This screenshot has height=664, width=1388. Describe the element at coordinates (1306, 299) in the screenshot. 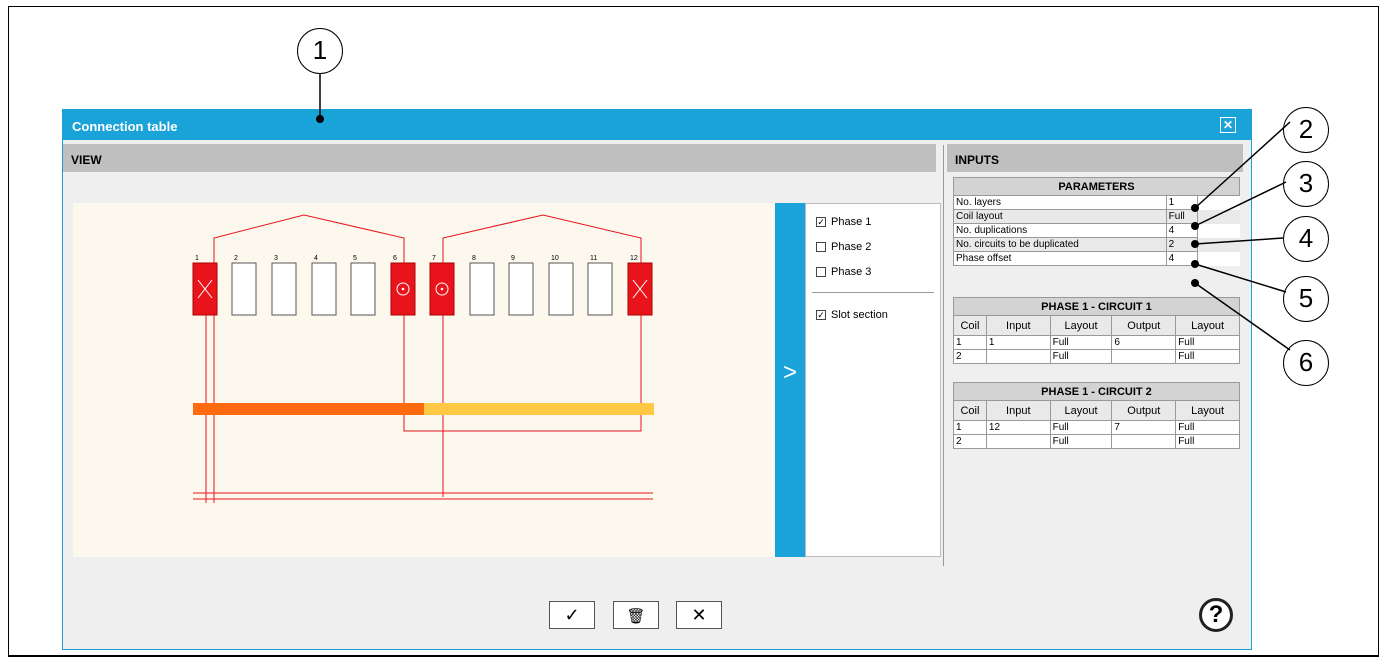

I see `callout-5: 5` at that location.